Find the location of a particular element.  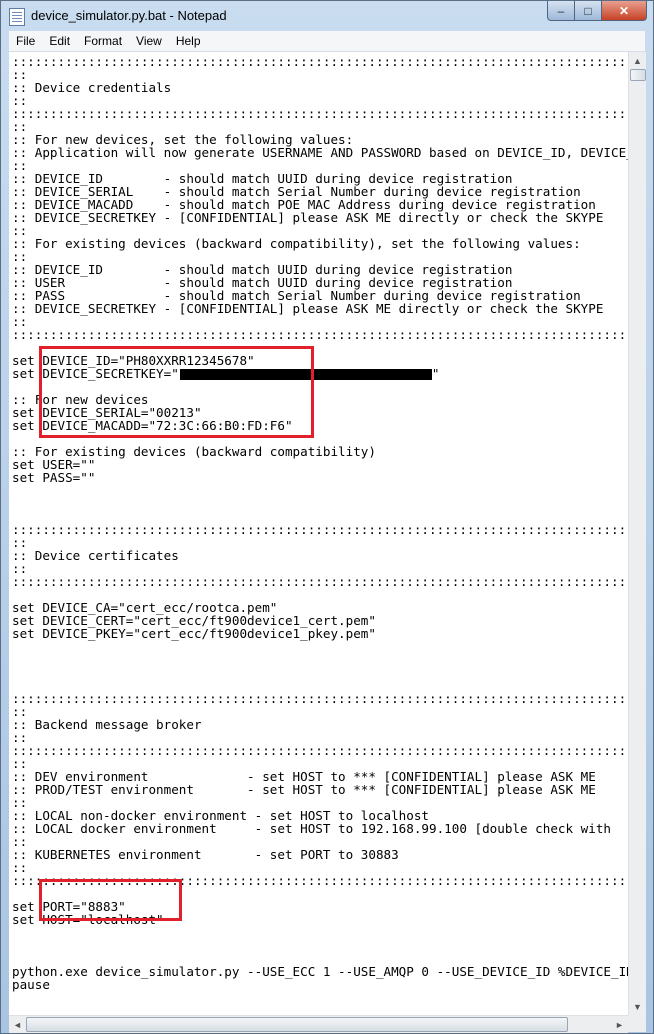

secret-key-prefix: set DEVICE_SECRETKEY=" is located at coordinates (95, 373).